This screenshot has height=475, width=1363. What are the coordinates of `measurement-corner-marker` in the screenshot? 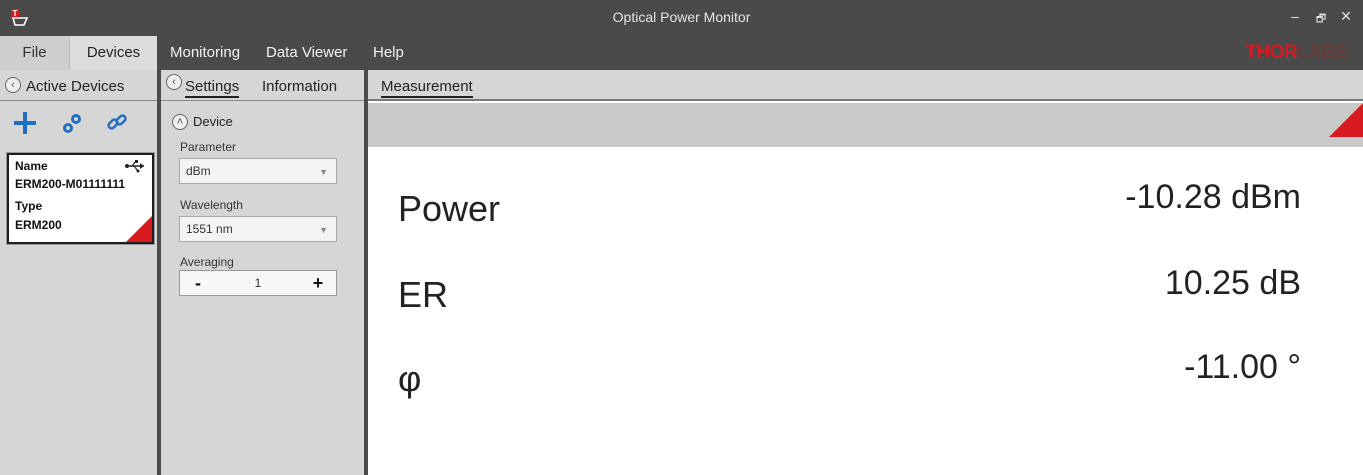 It's located at (1346, 120).